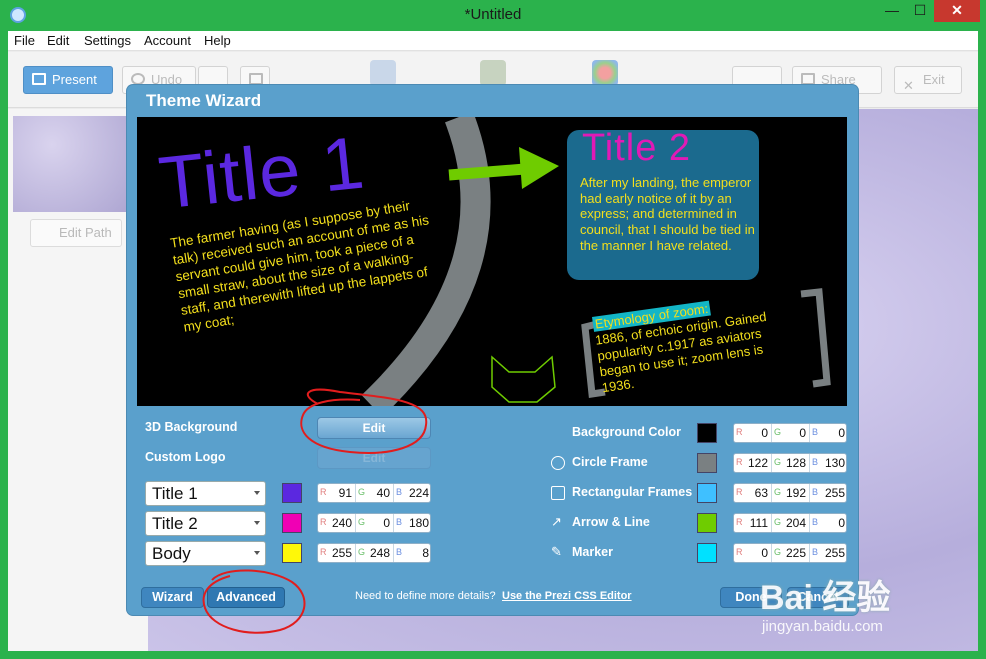 The height and width of the screenshot is (659, 986). What do you see at coordinates (567, 596) in the screenshot?
I see `css-editor-link: Use the Prezi CSS Editor` at bounding box center [567, 596].